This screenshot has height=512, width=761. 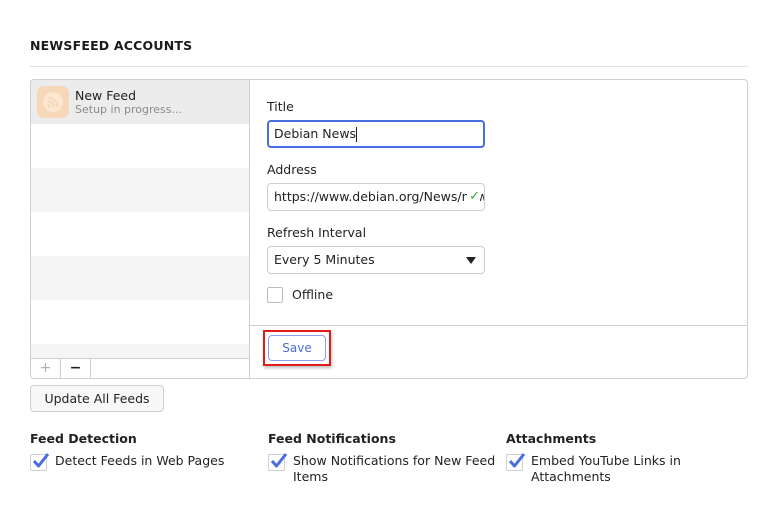 I want to click on form-footer: Save, so click(x=498, y=351).